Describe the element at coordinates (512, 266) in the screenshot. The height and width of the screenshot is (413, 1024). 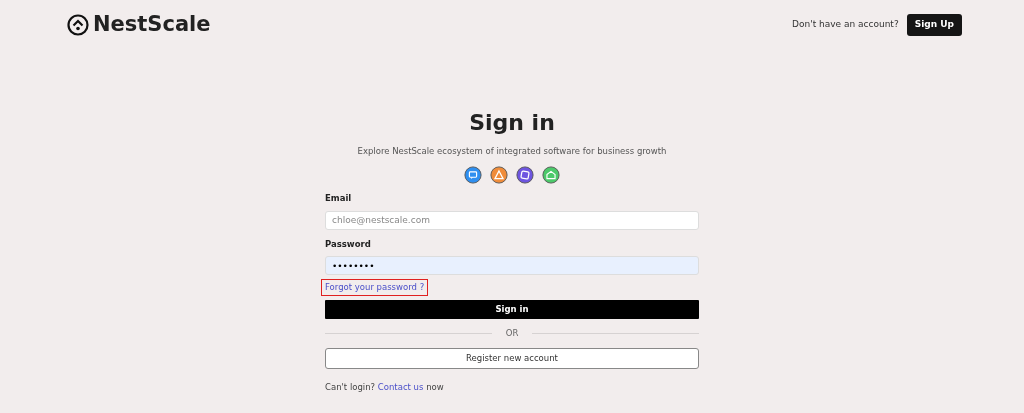
I see `password-field: ••••••••` at that location.